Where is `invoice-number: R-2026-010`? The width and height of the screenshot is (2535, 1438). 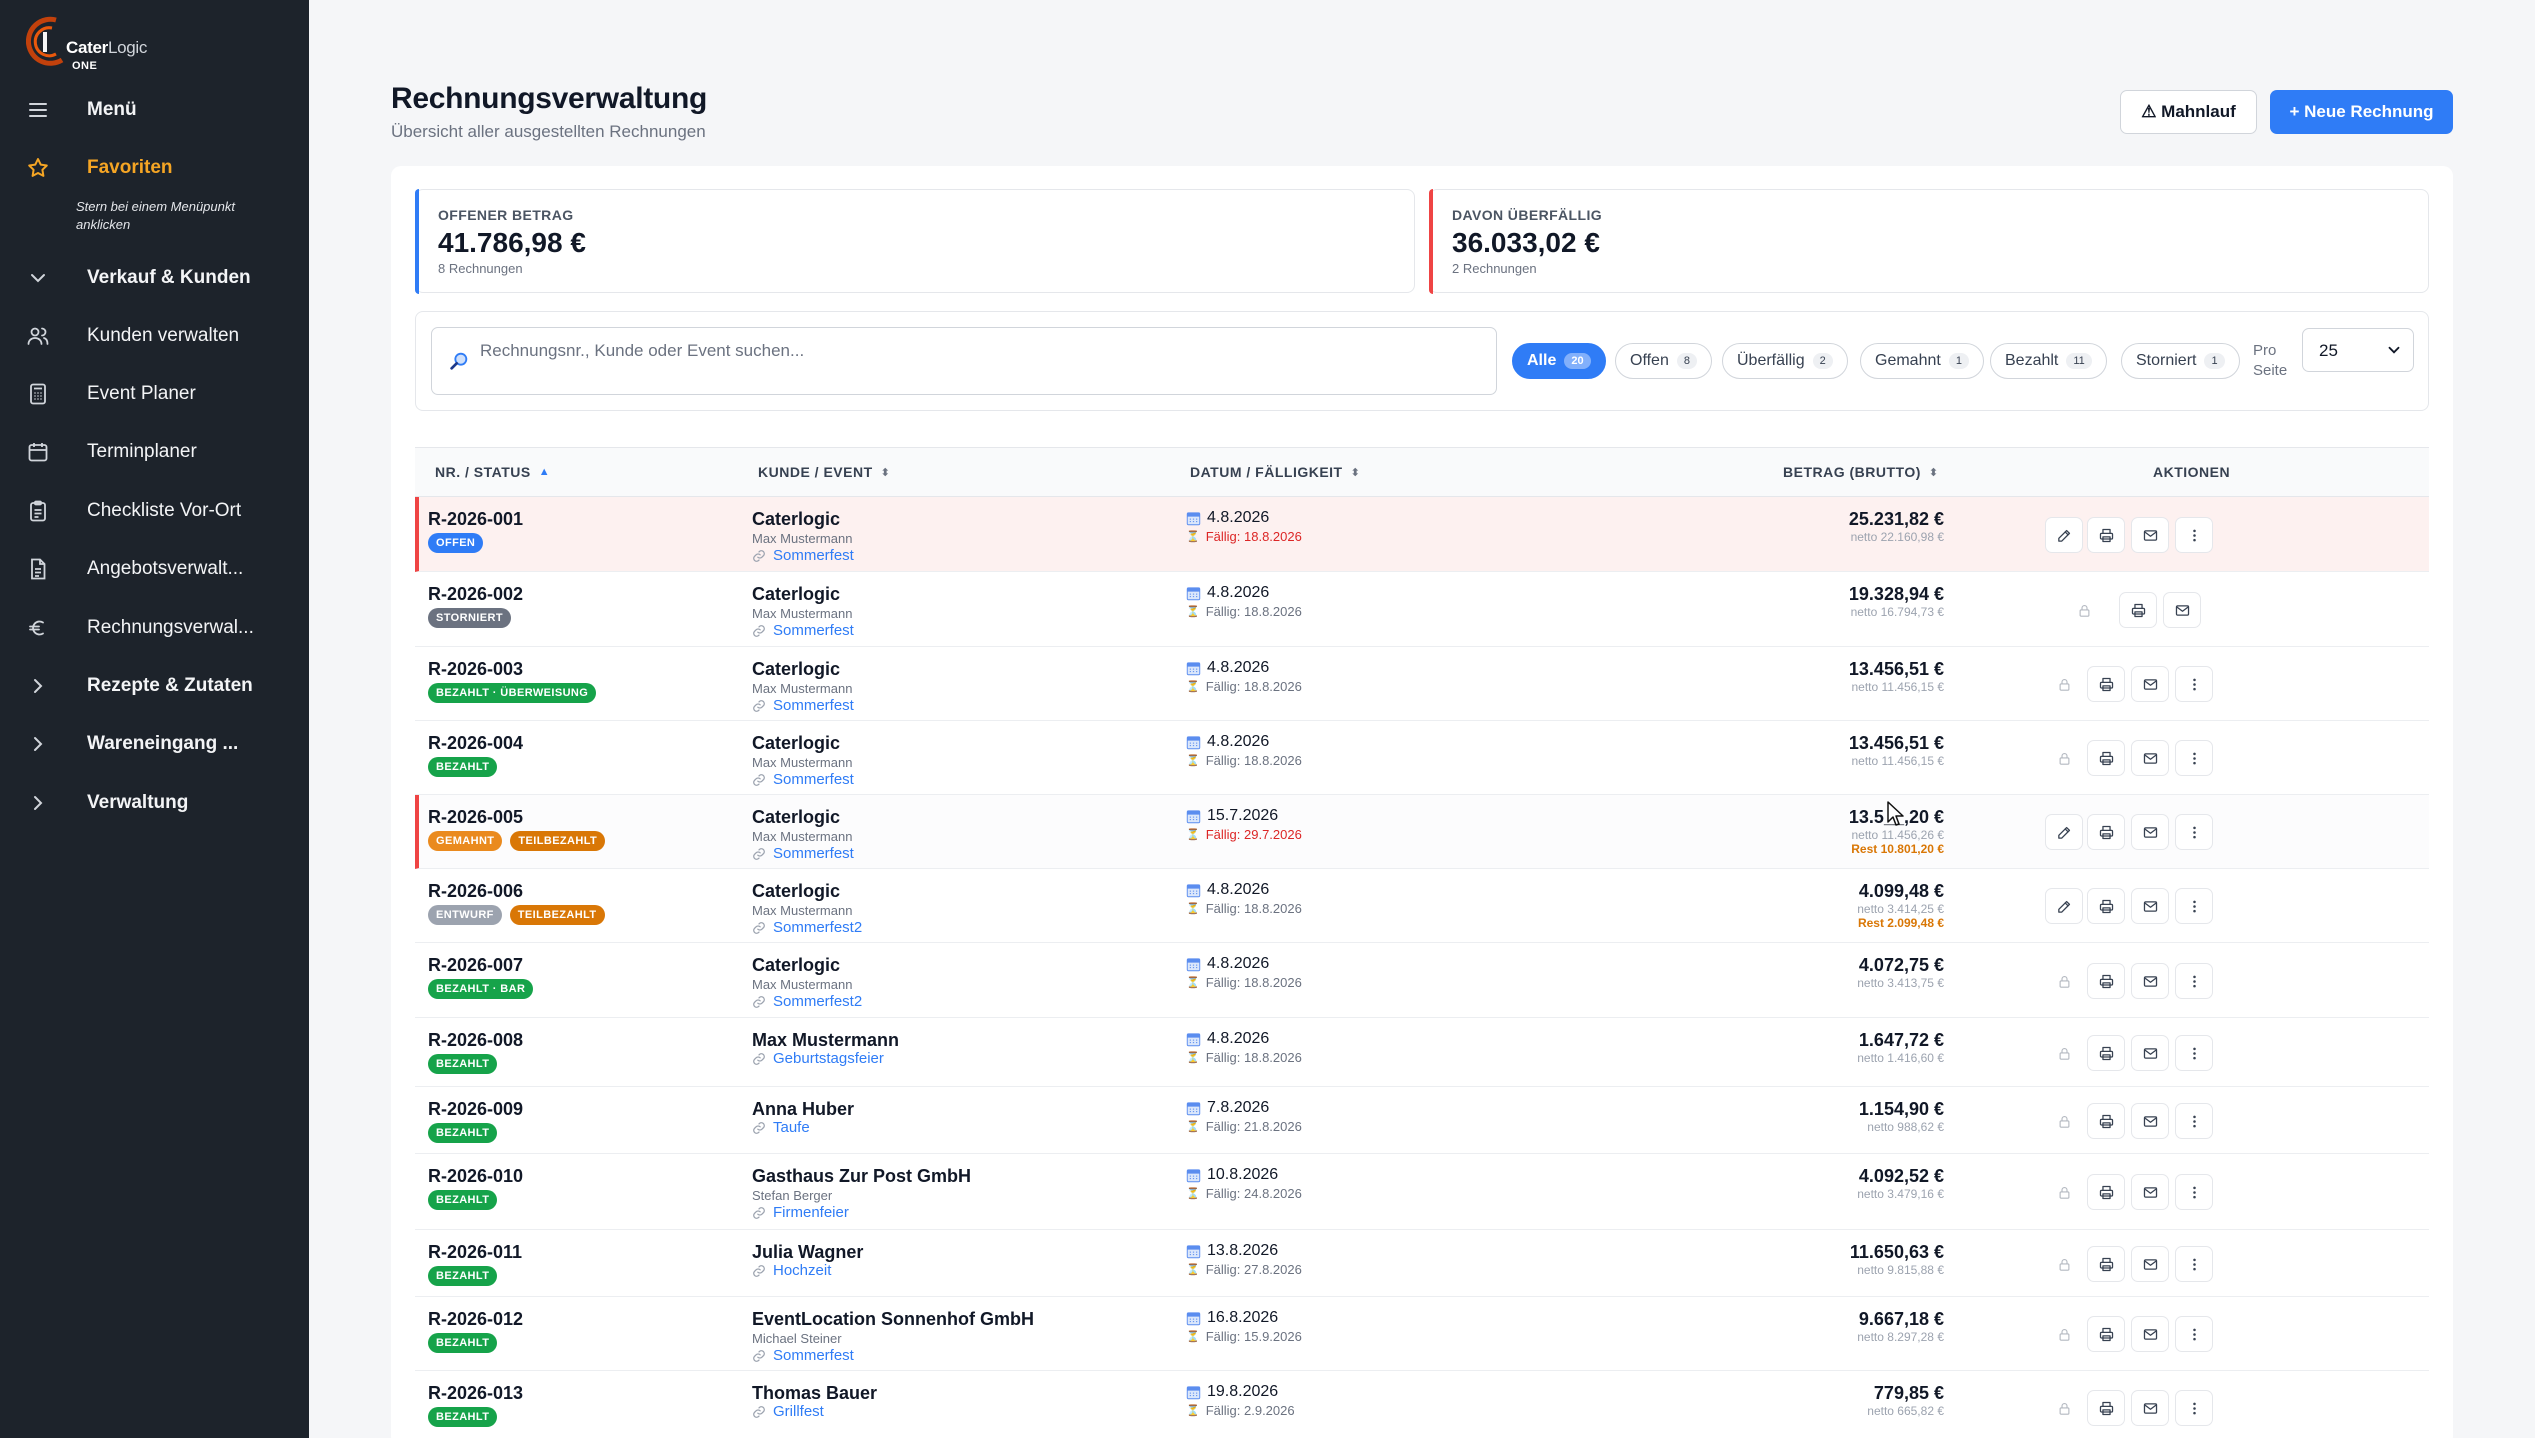 invoice-number: R-2026-010 is located at coordinates (475, 1176).